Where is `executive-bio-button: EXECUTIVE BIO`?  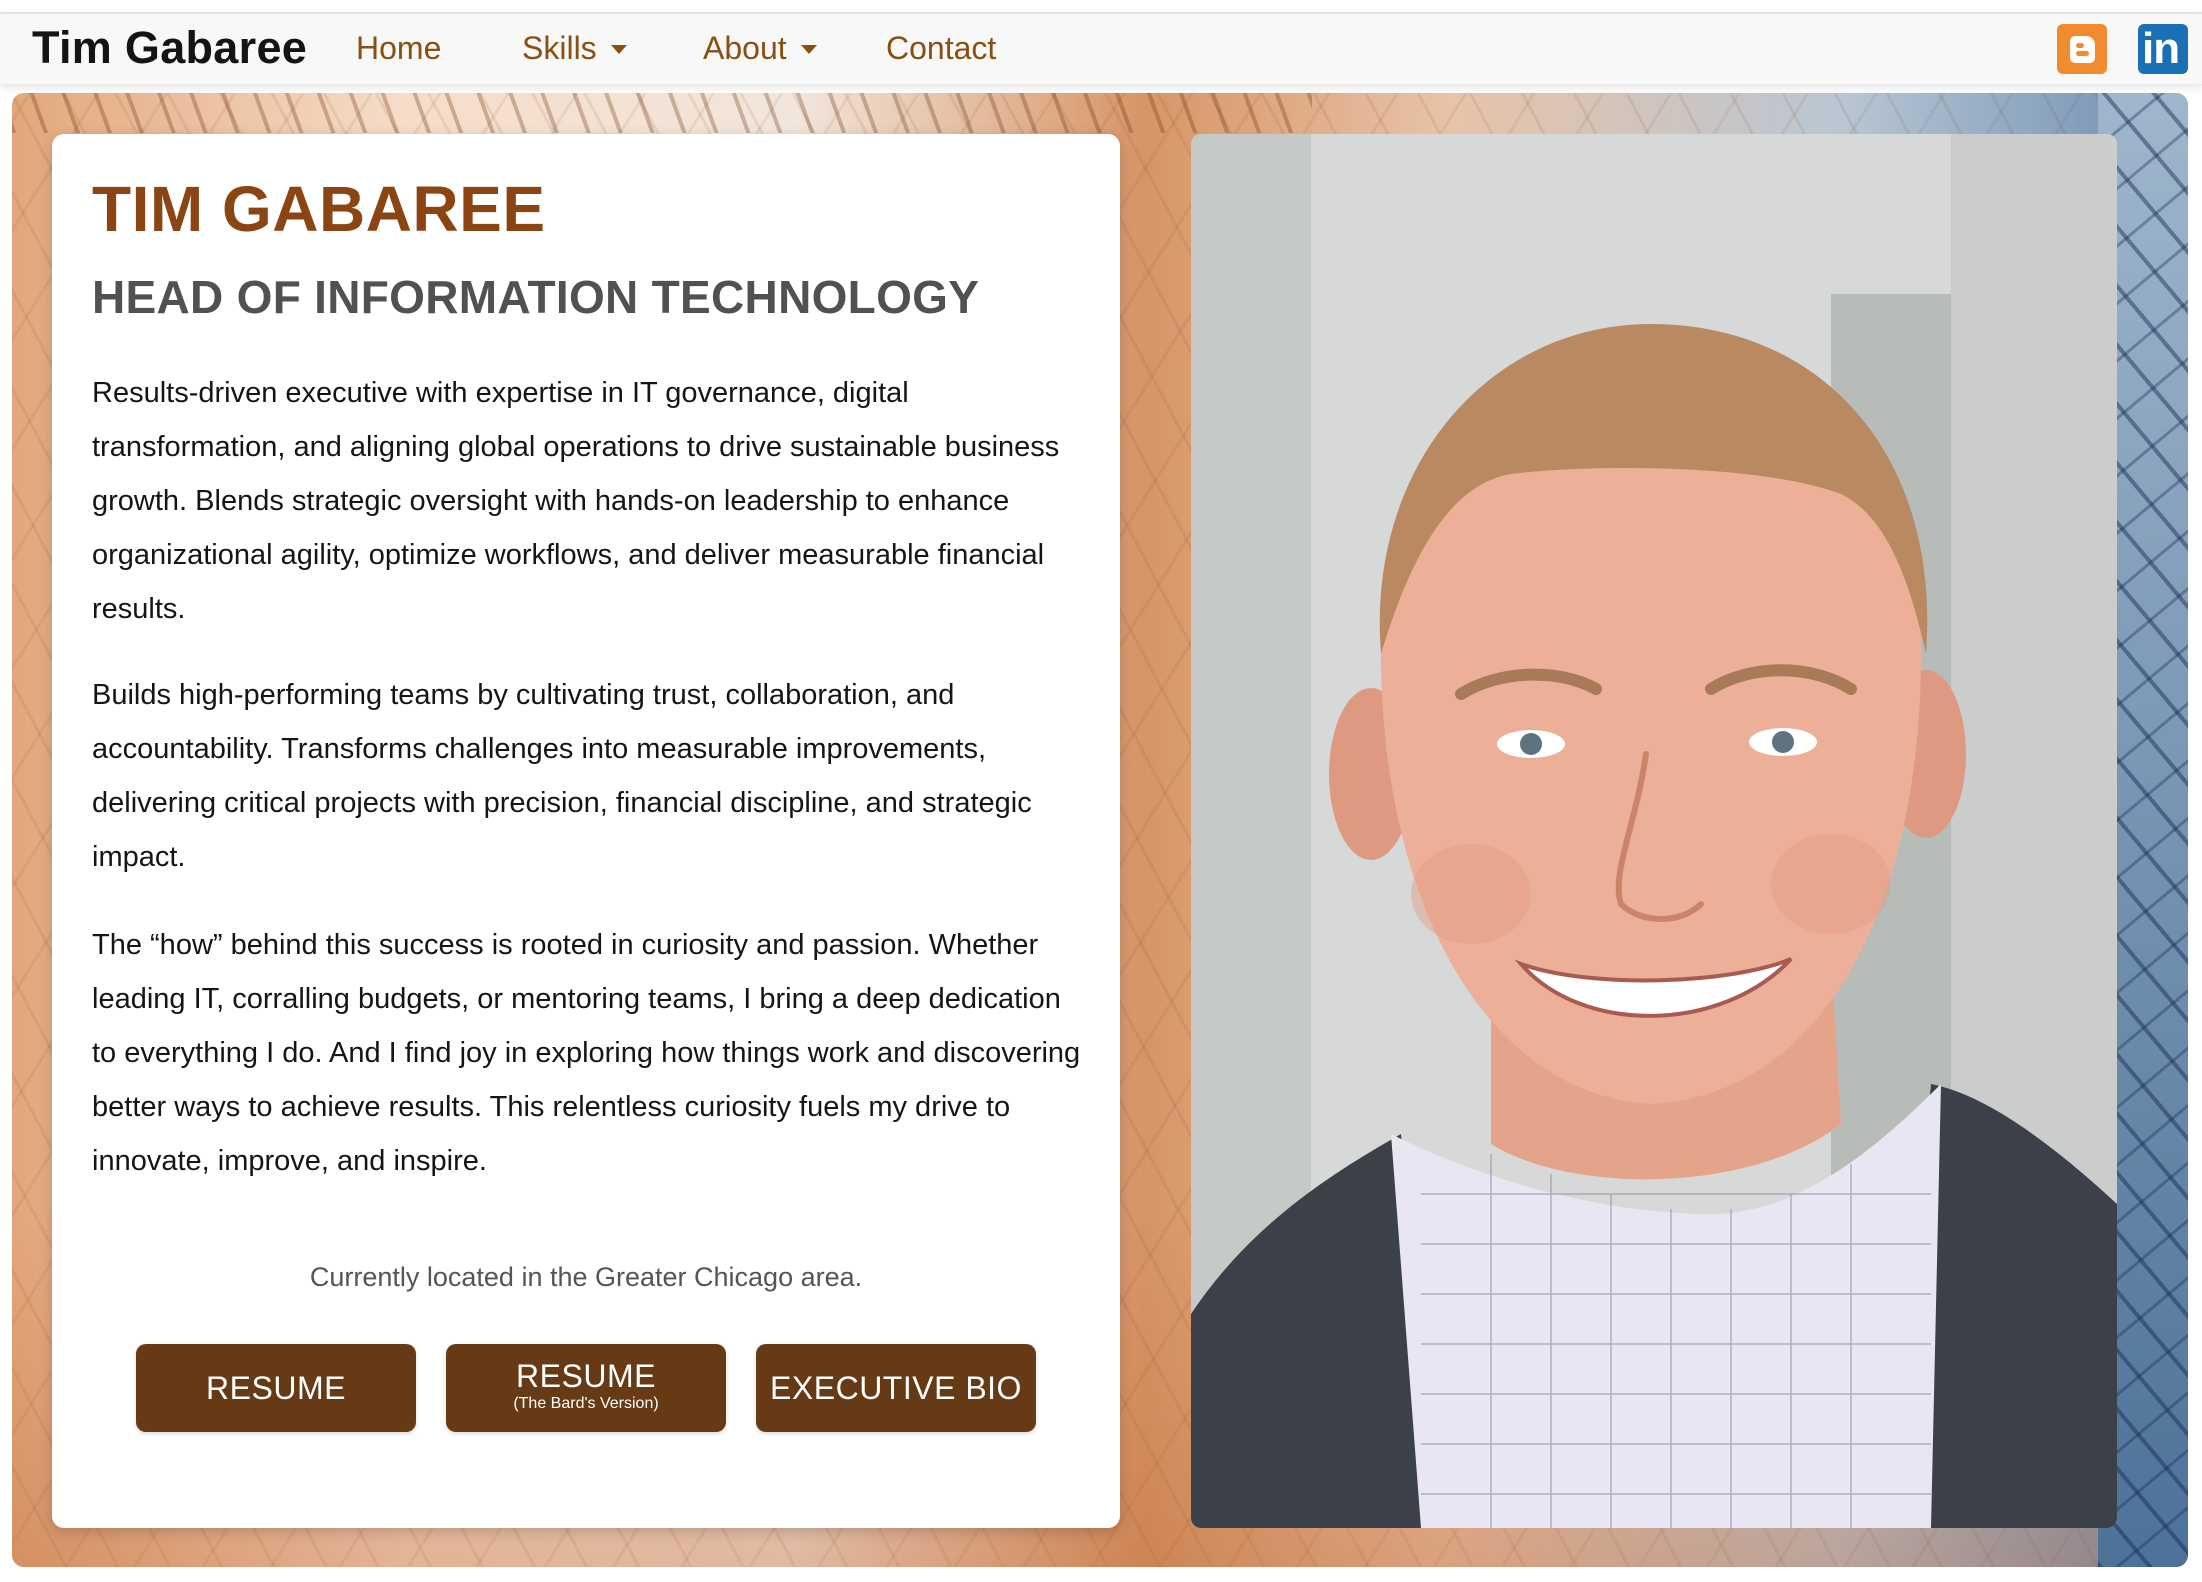
executive-bio-button: EXECUTIVE BIO is located at coordinates (896, 1388).